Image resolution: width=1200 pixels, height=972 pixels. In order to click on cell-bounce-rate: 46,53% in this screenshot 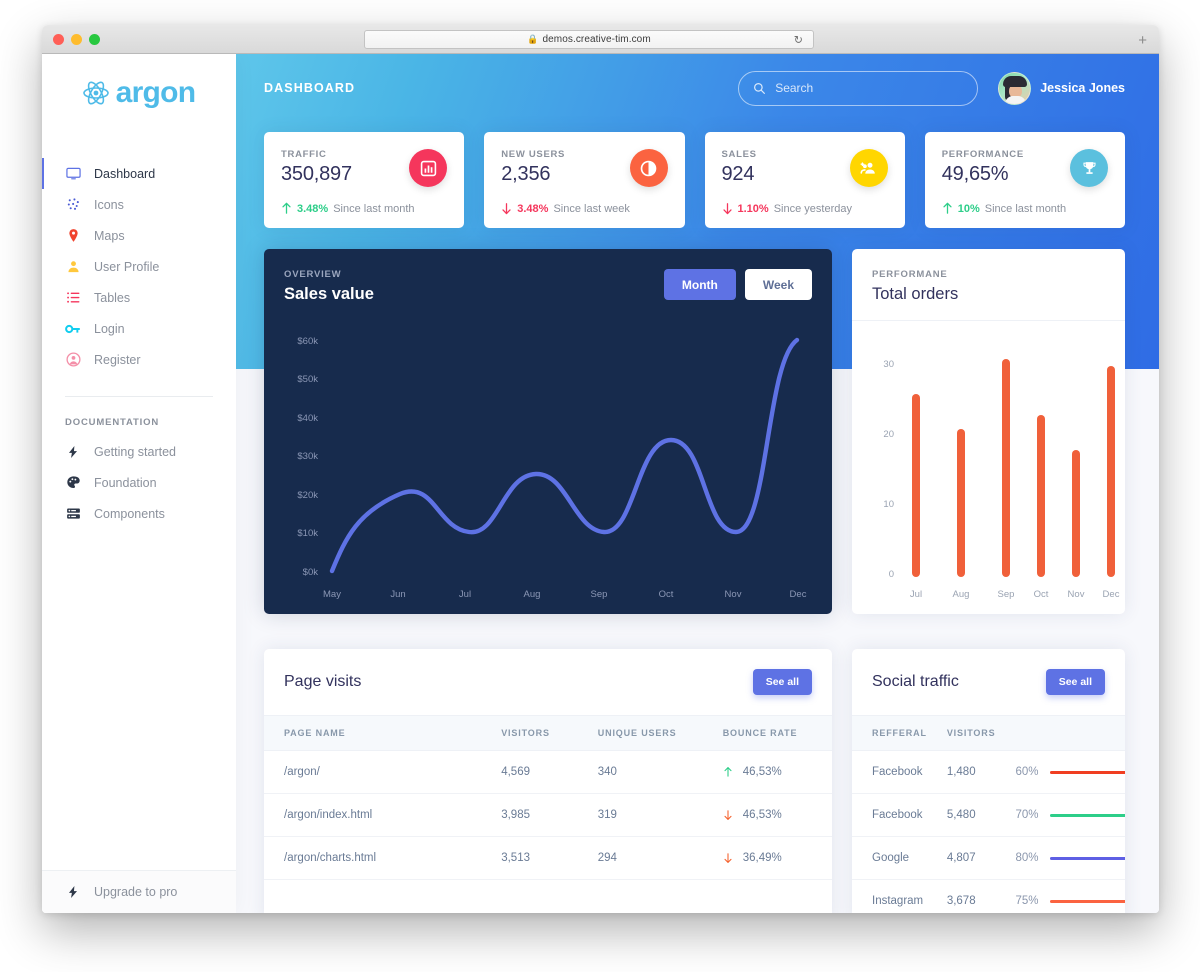, I will do `click(772, 772)`.